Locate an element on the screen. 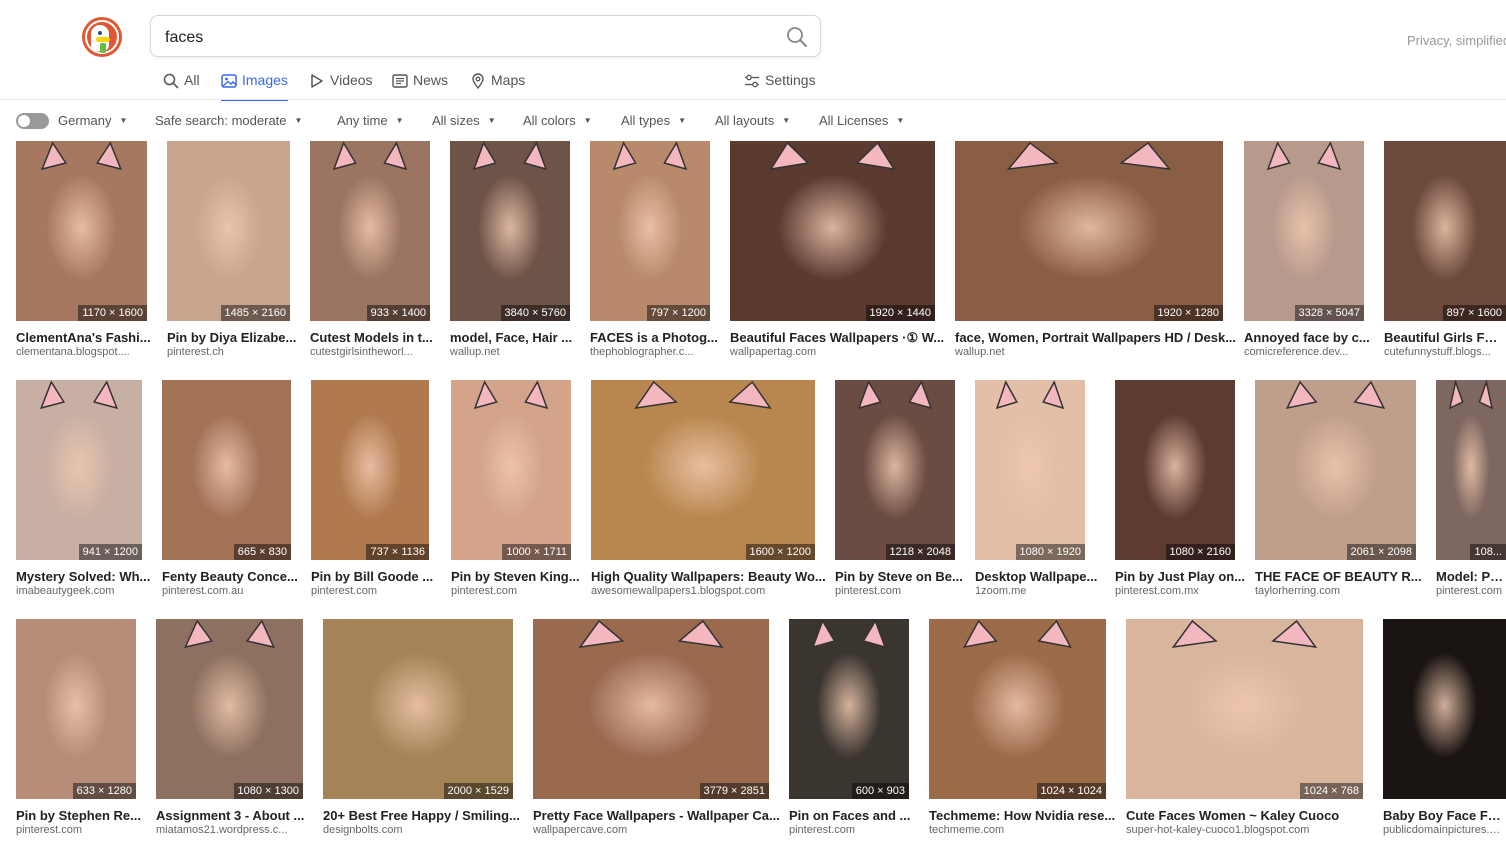  type-filter: All types ▼ is located at coordinates (653, 120).